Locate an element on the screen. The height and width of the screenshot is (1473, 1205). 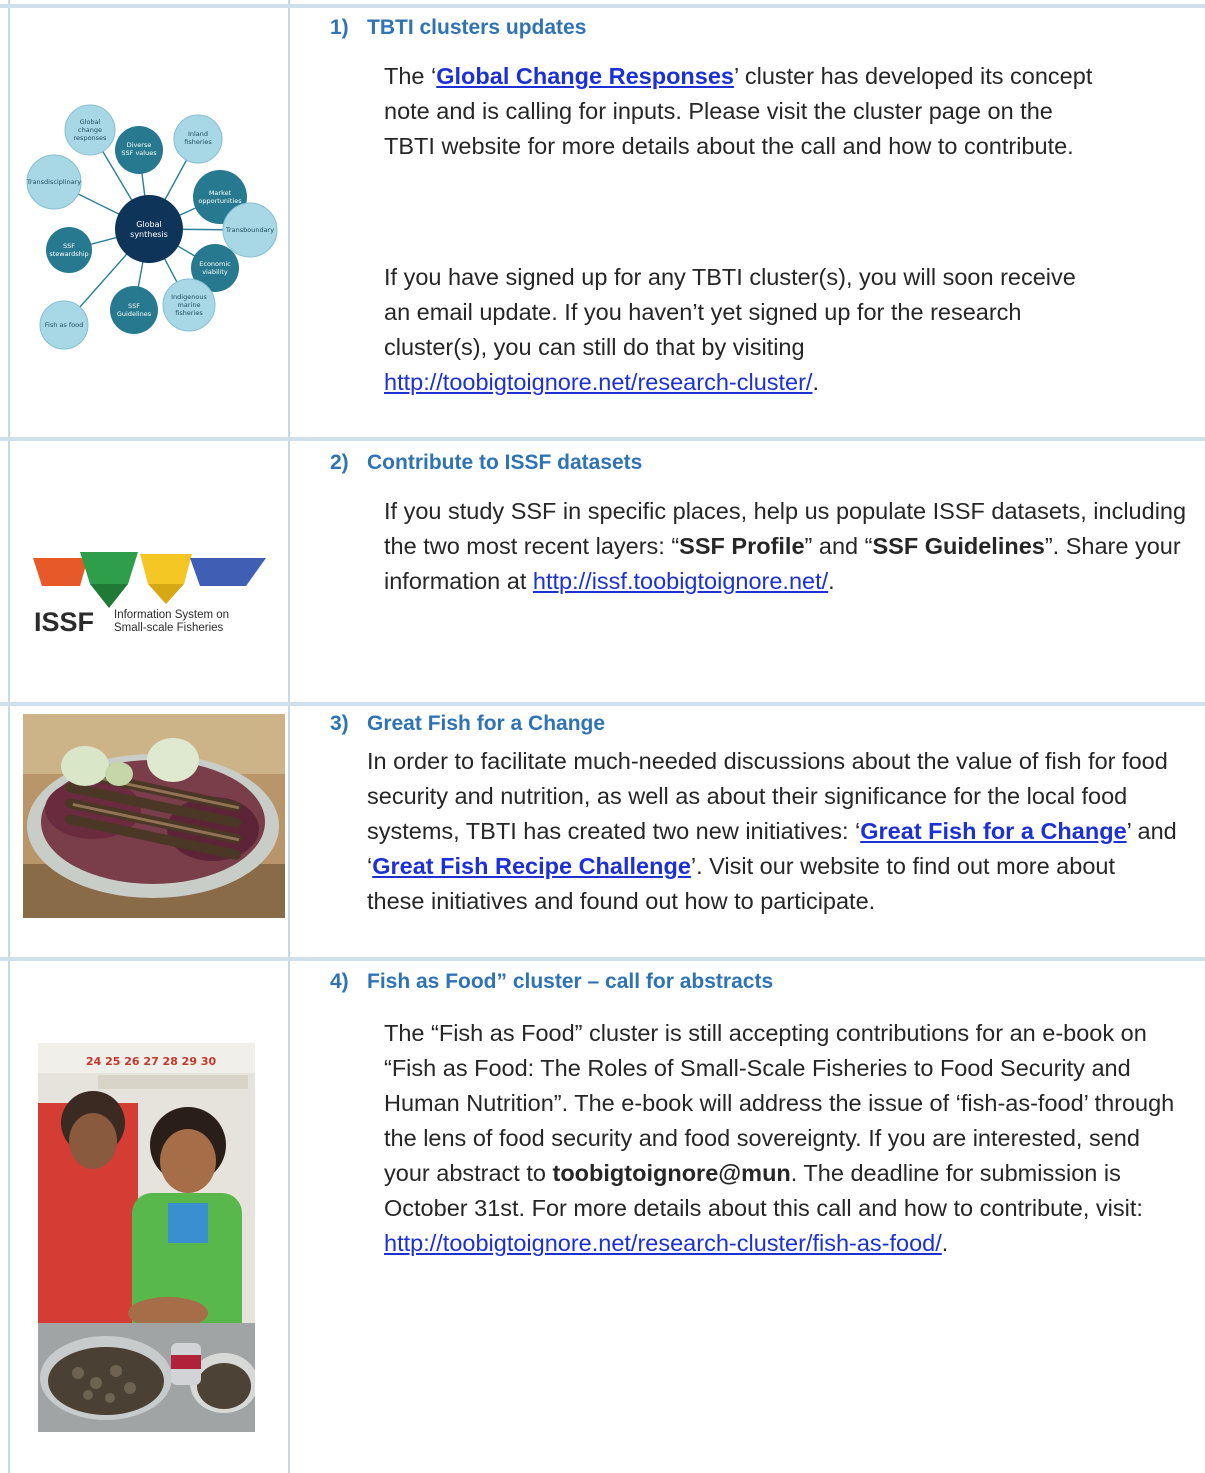
section-number: 2) is located at coordinates (339, 462).